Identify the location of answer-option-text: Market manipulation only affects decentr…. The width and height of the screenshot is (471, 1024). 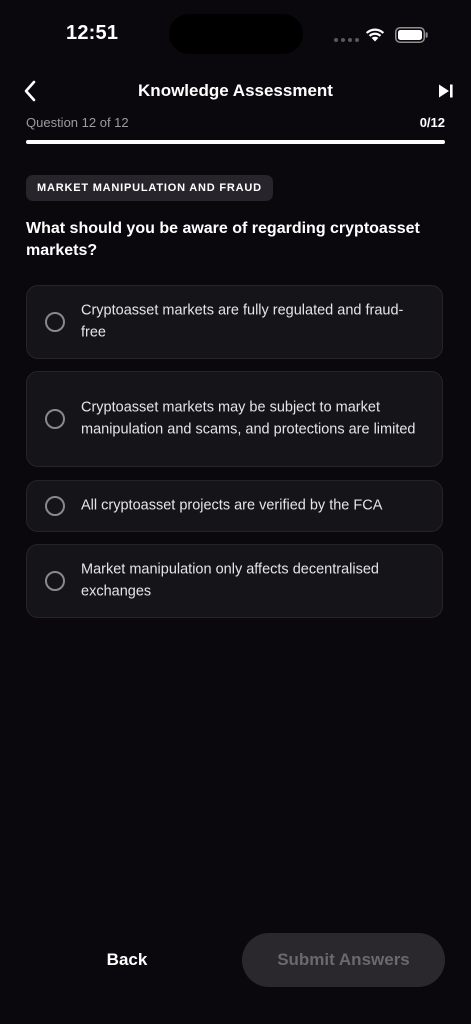
(230, 580).